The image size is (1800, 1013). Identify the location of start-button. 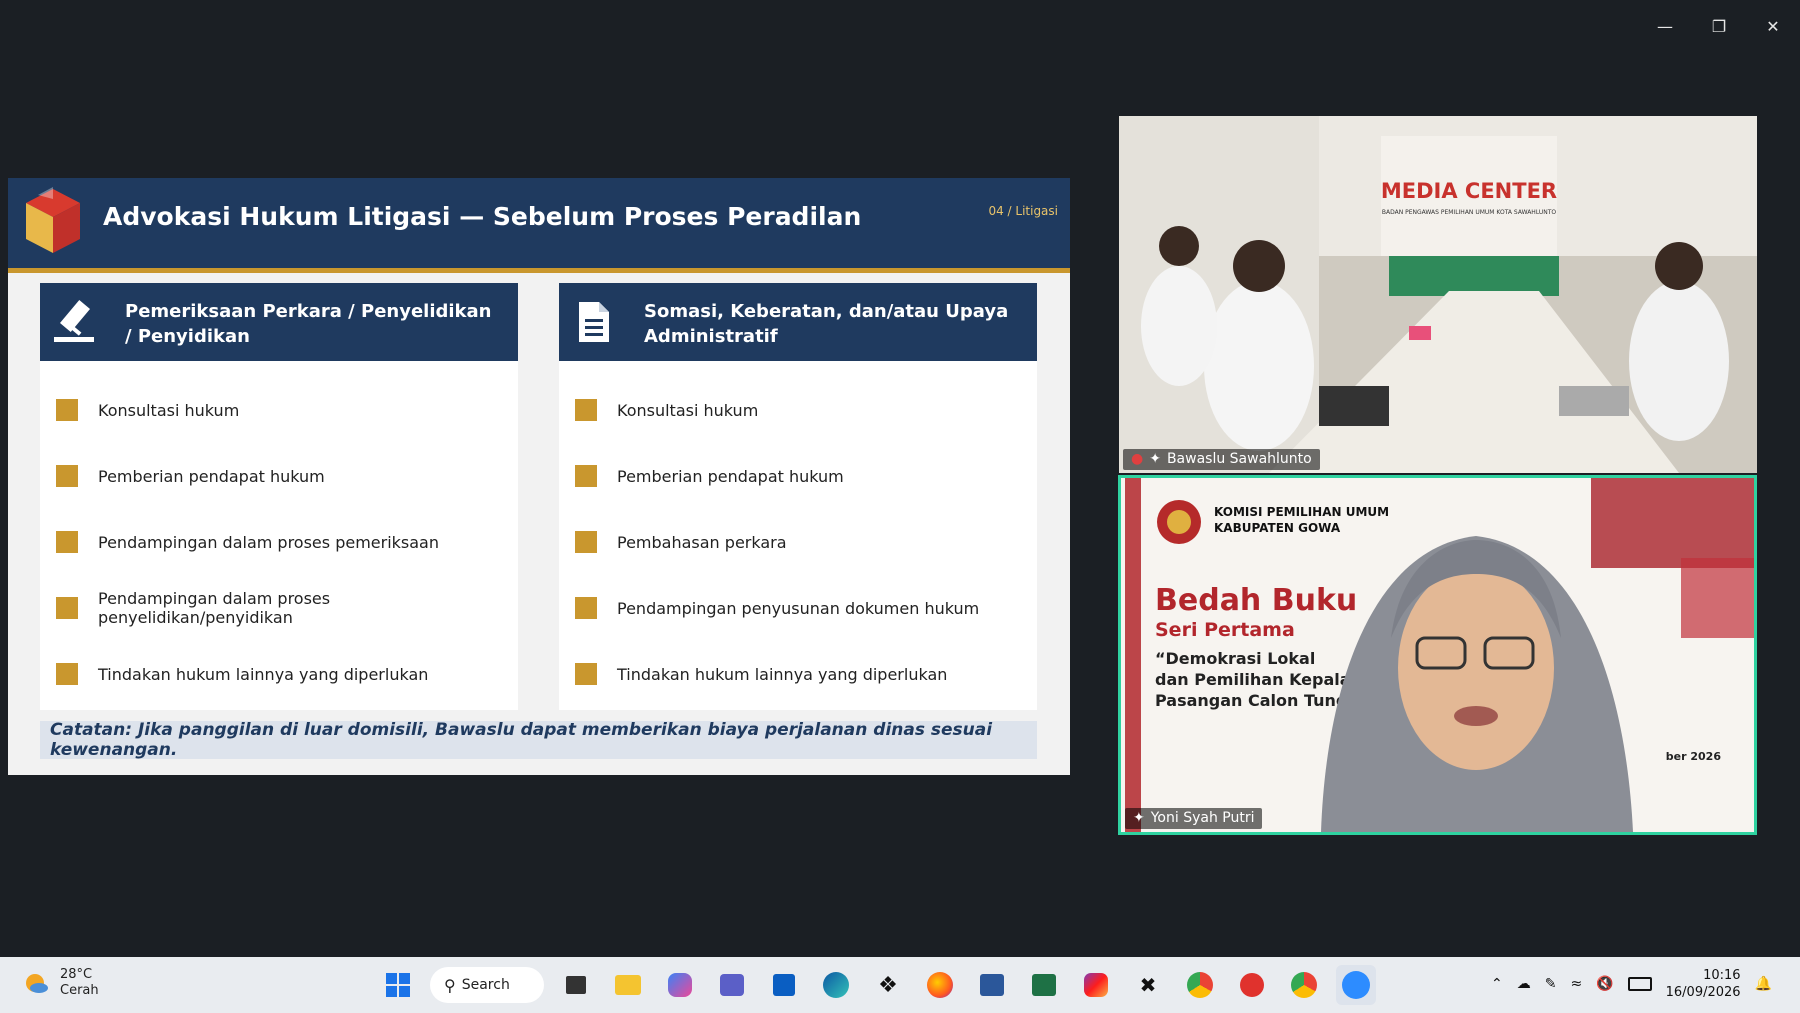
(398, 985).